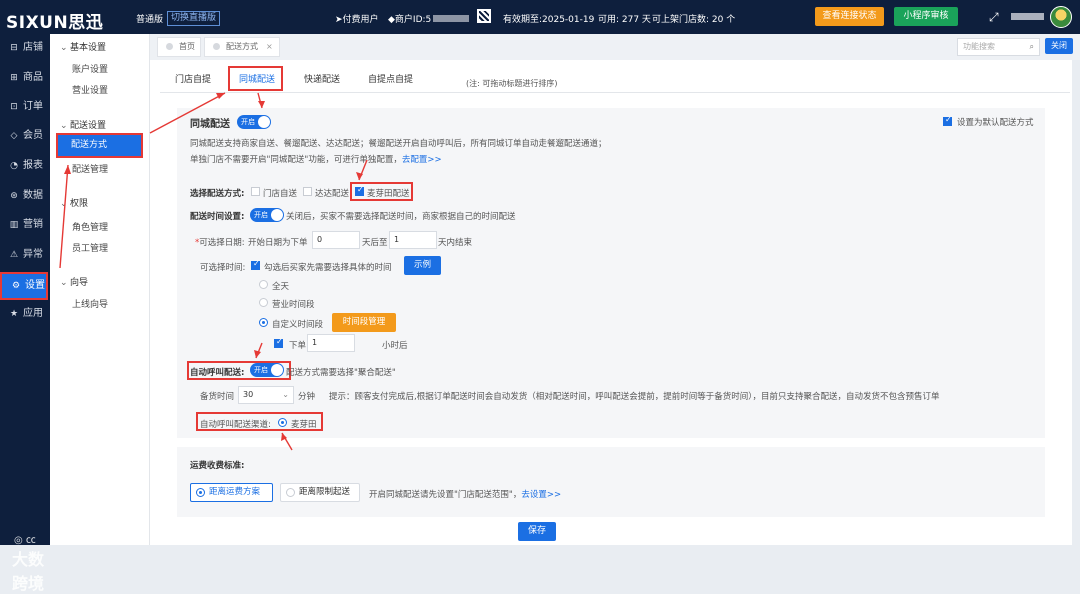  I want to click on edition-label: 普通版, so click(150, 20).